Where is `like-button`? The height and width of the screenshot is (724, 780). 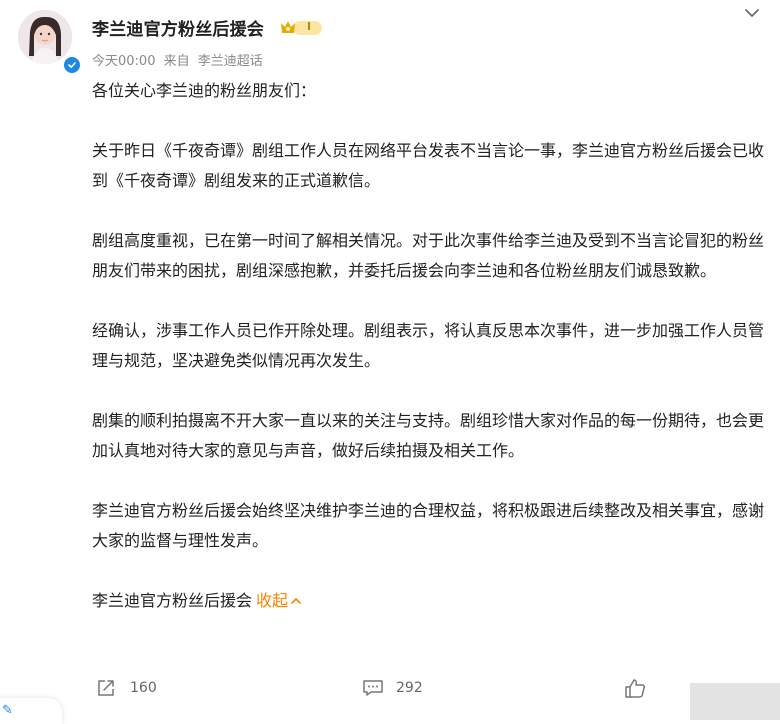 like-button is located at coordinates (635, 688).